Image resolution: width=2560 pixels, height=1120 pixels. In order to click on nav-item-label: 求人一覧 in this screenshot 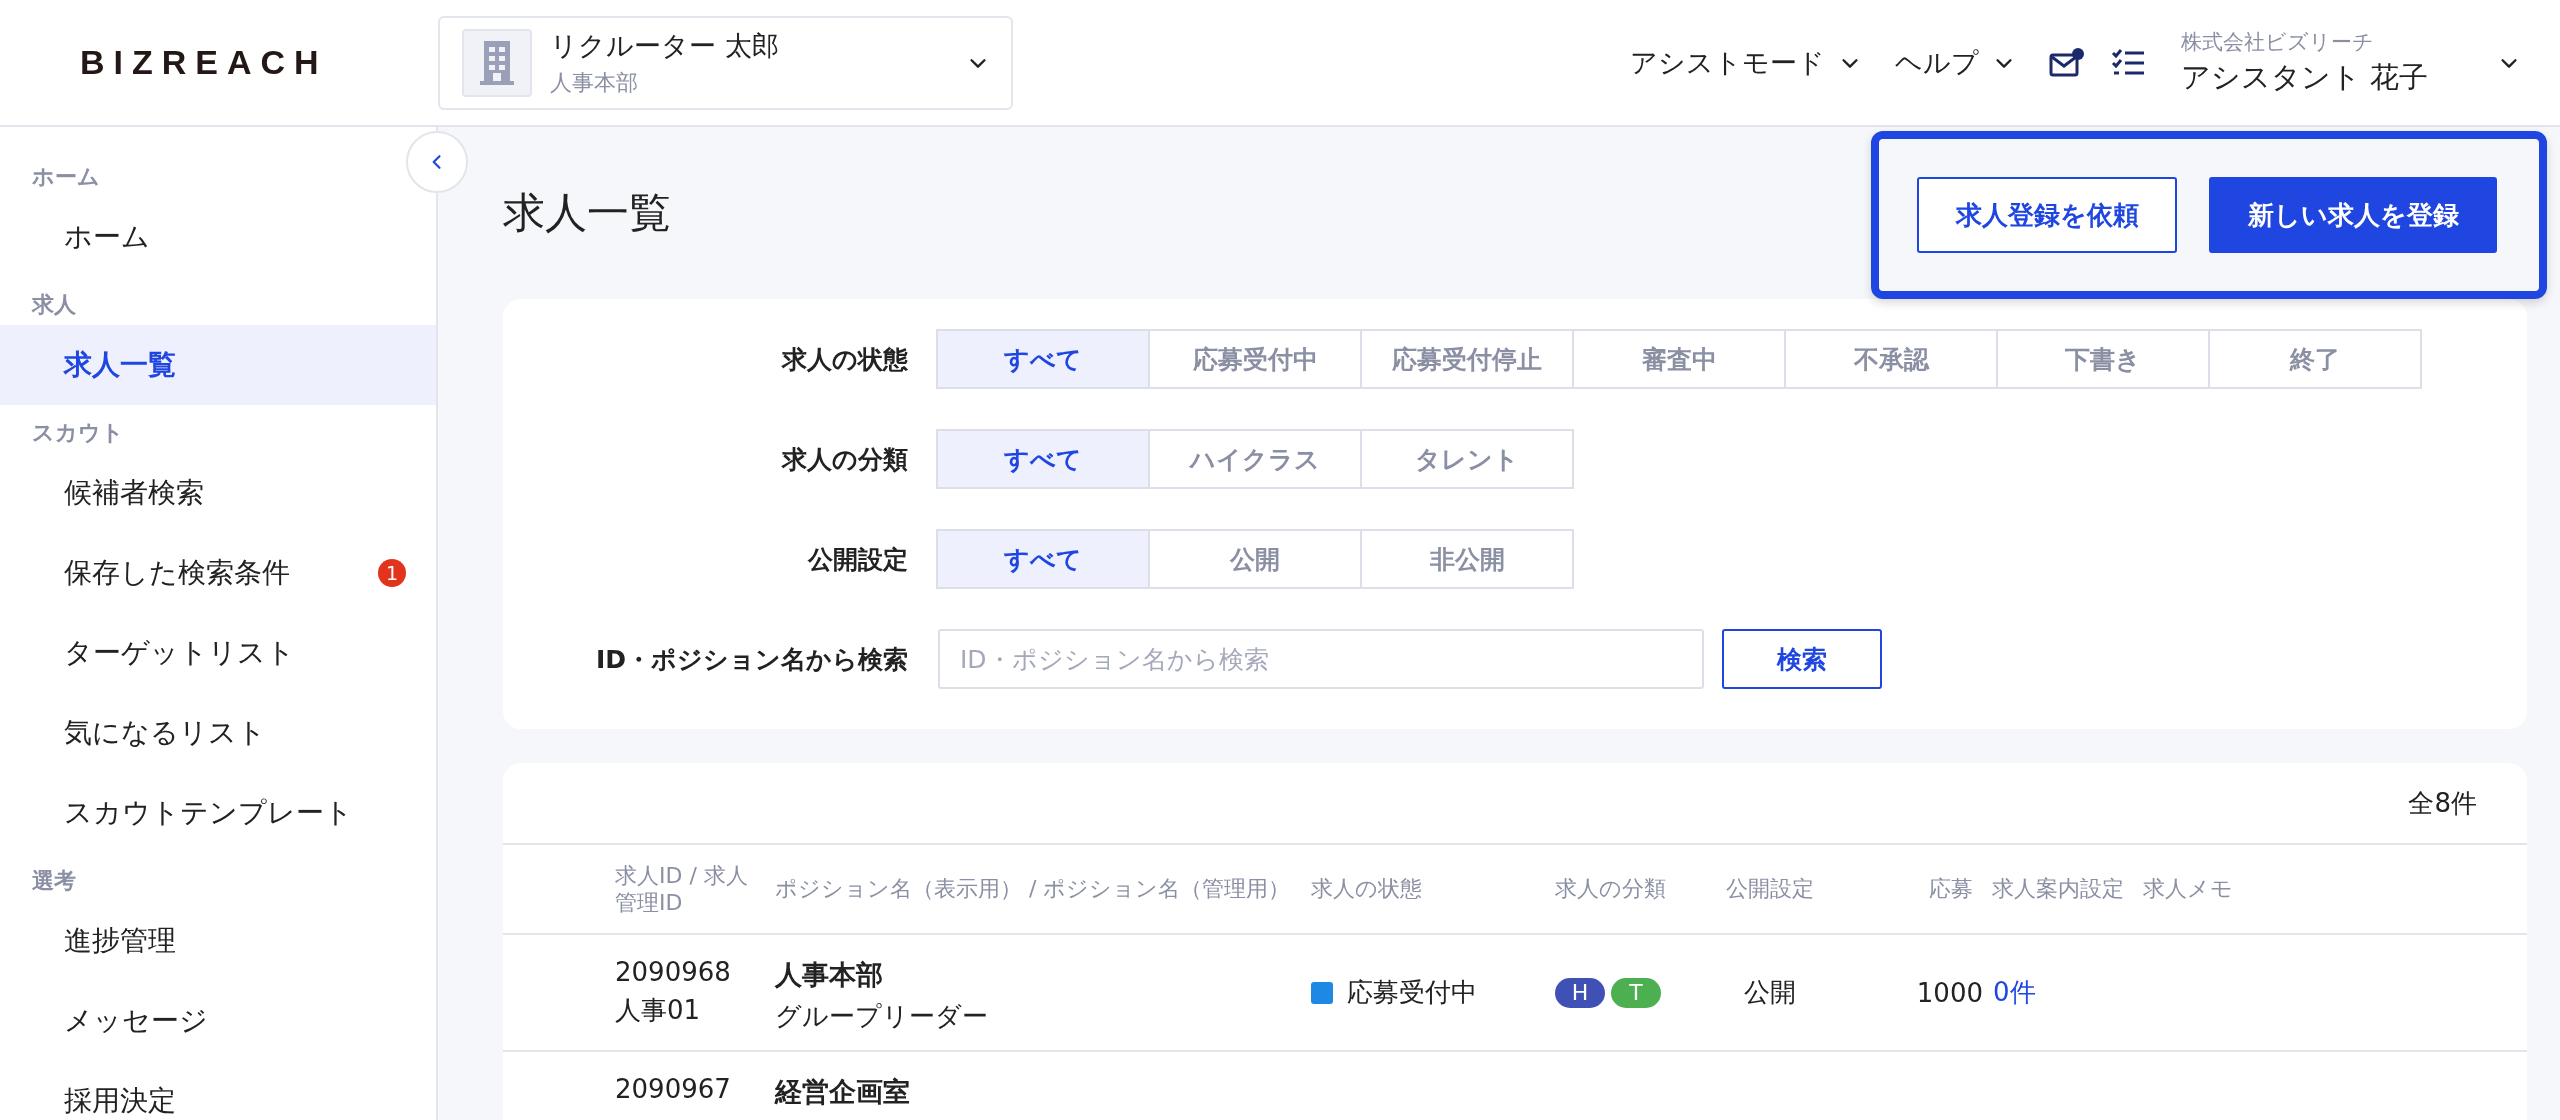, I will do `click(120, 365)`.